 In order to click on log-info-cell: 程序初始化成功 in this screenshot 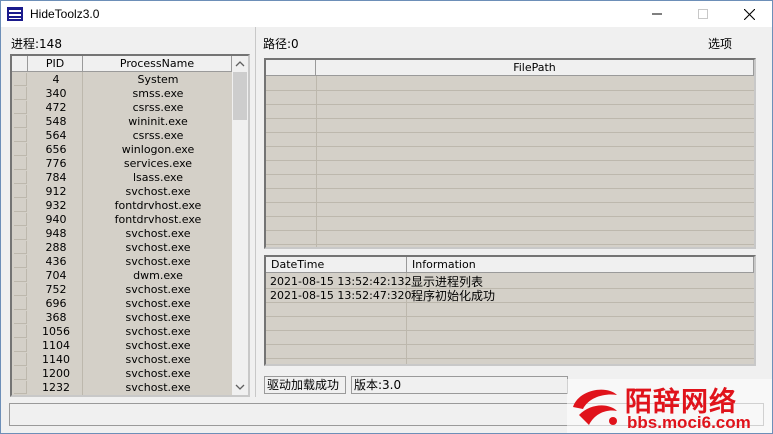, I will do `click(453, 296)`.